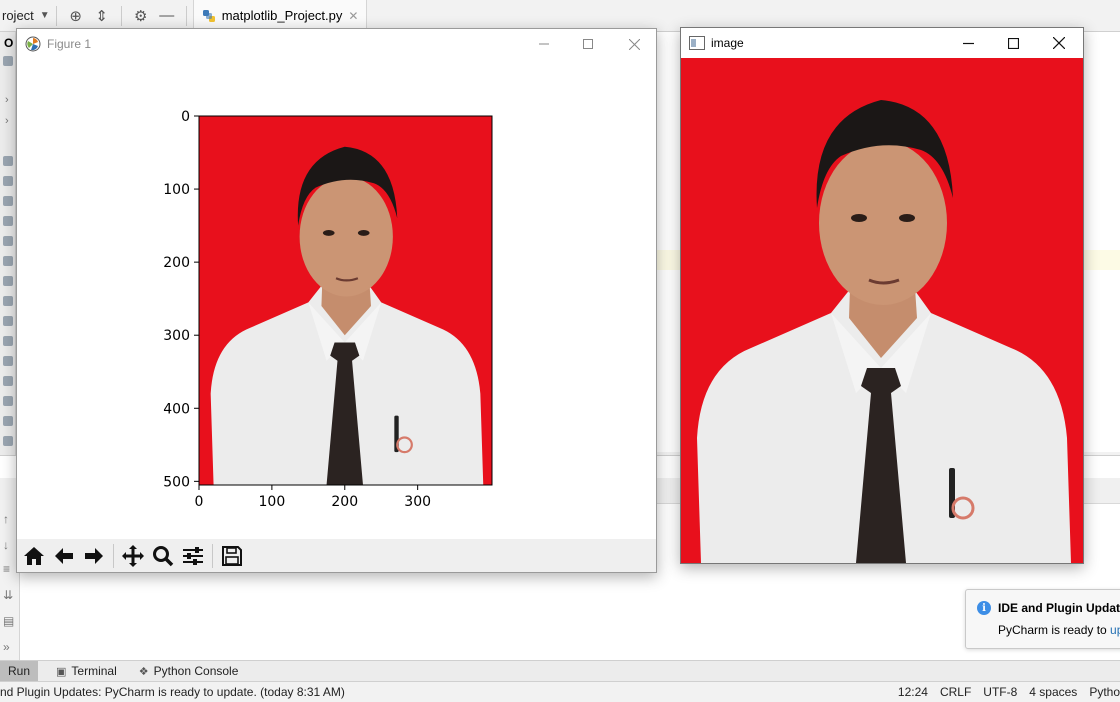  Describe the element at coordinates (417, 502) in the screenshot. I see `x-tick-label: 300` at that location.